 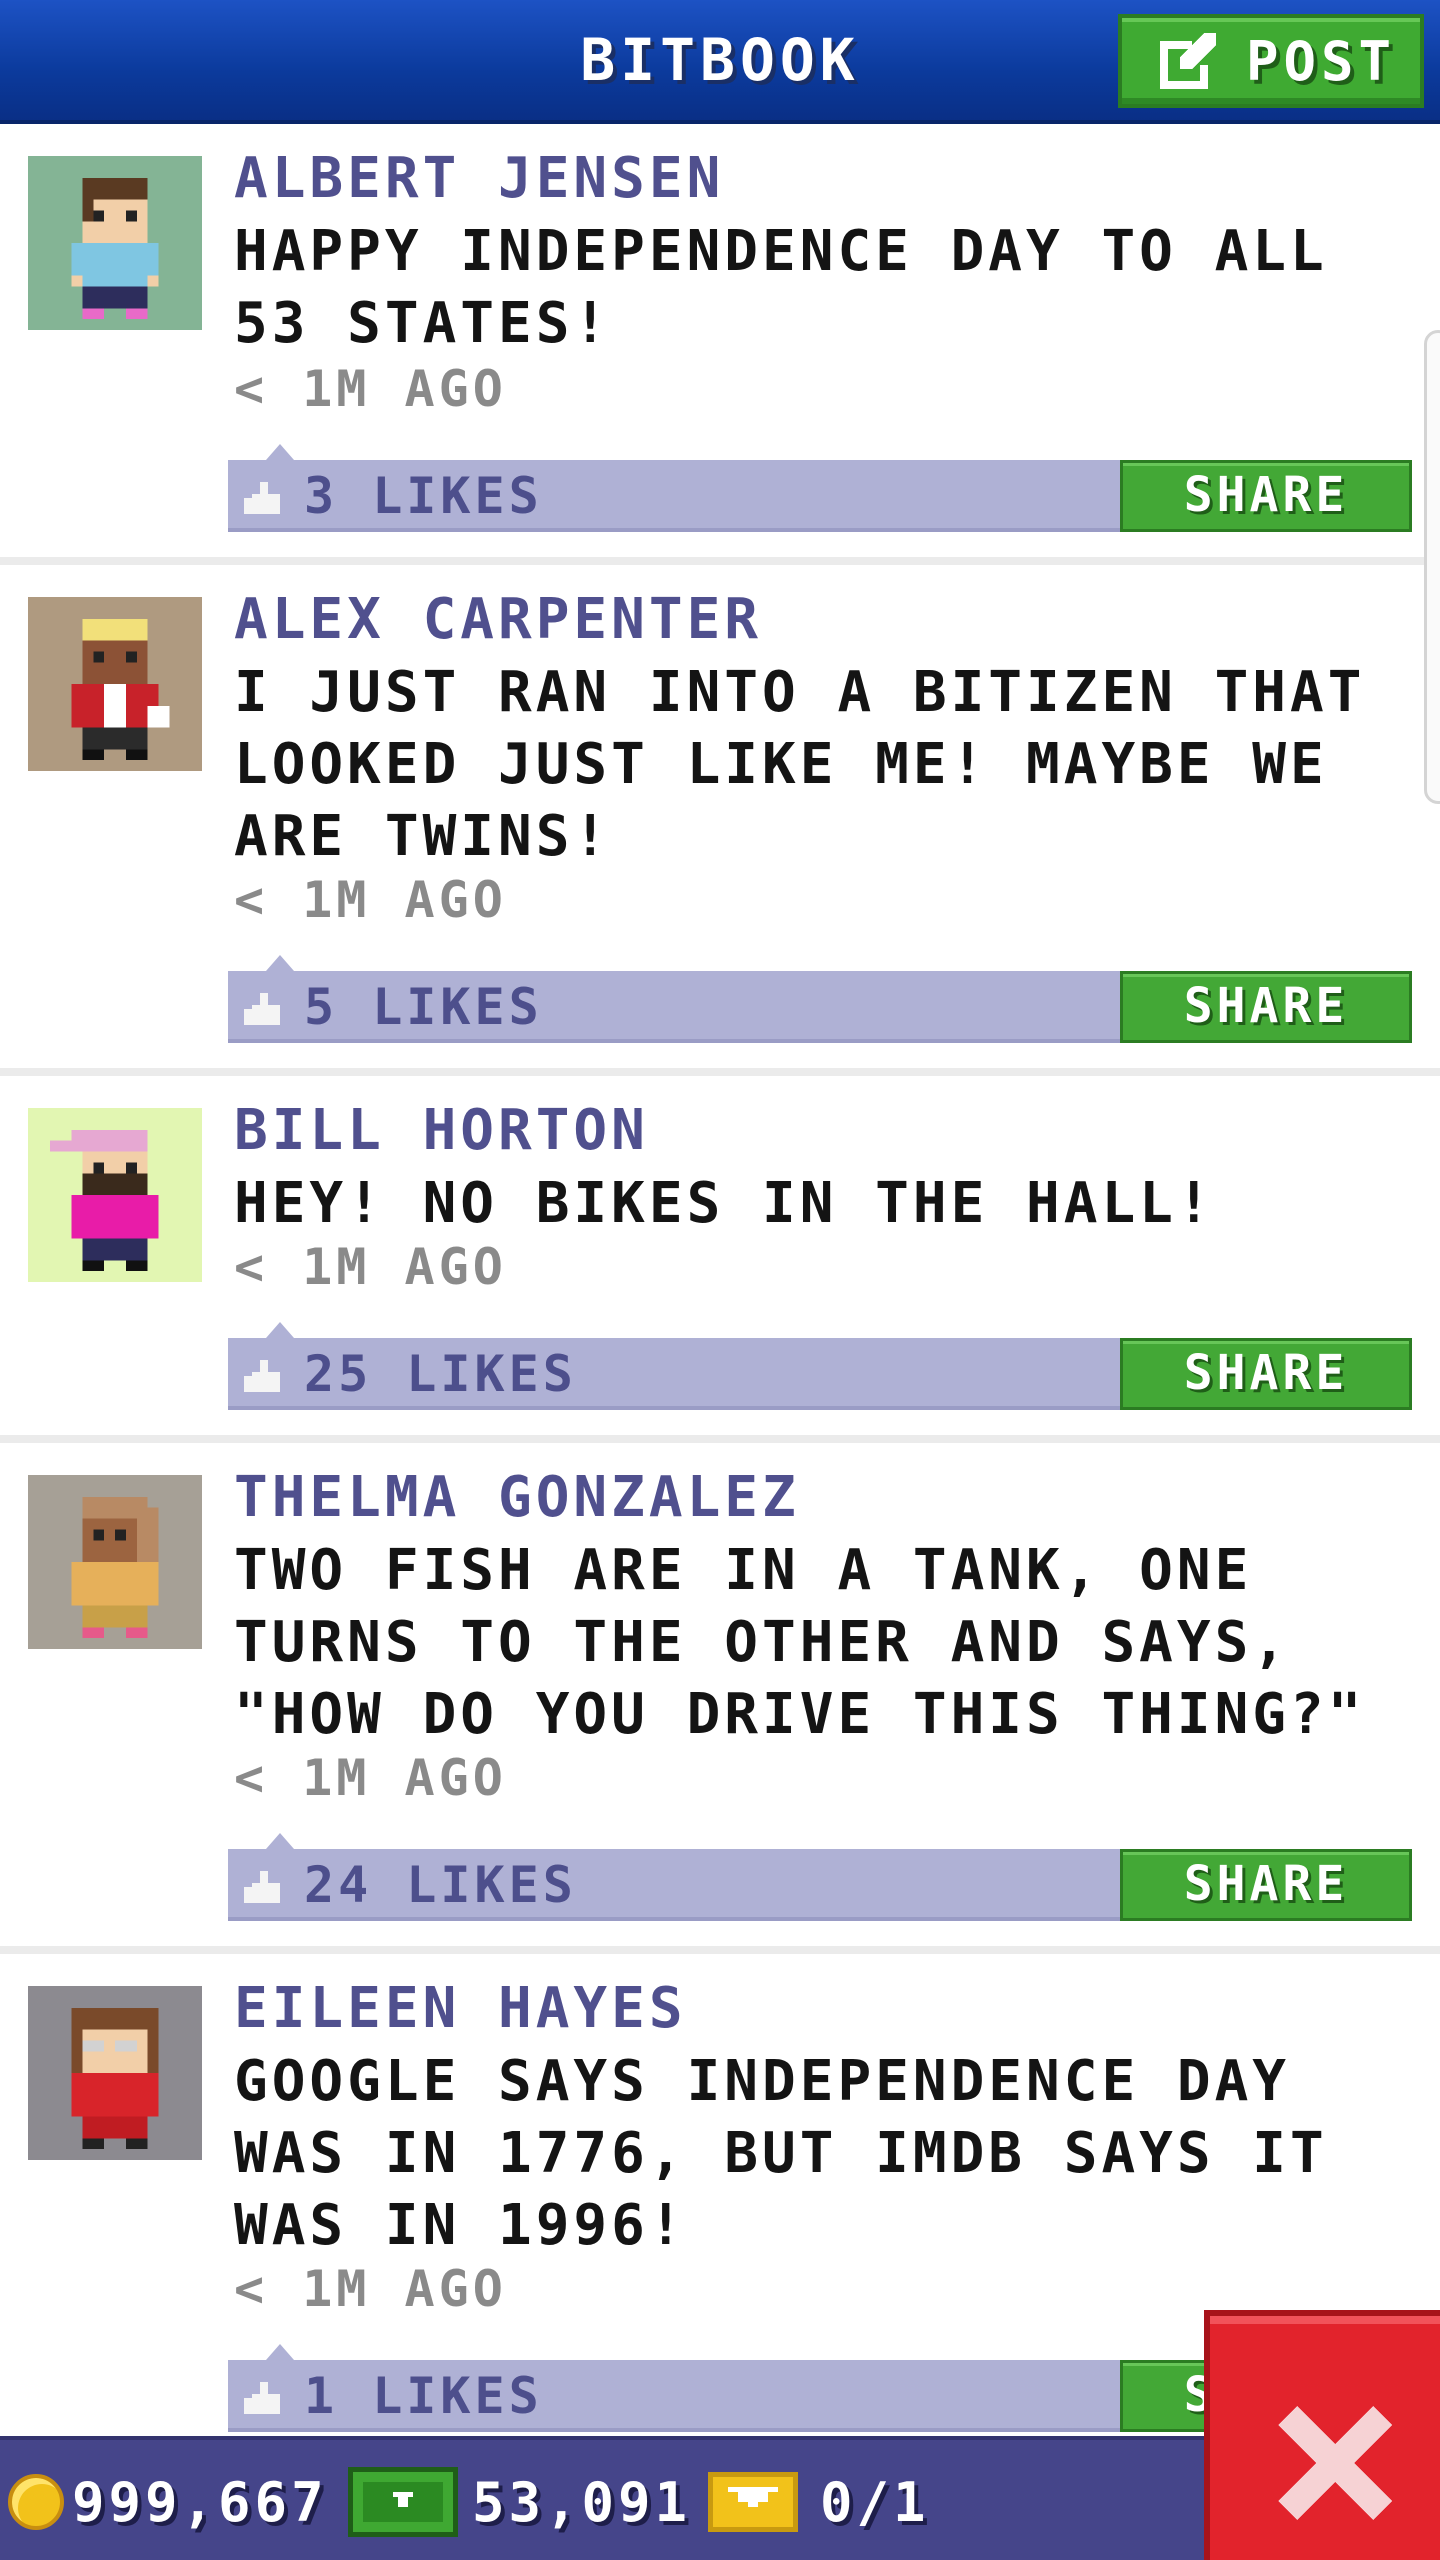 I want to click on post-author: THELMA GONZALEZ, so click(x=517, y=1497).